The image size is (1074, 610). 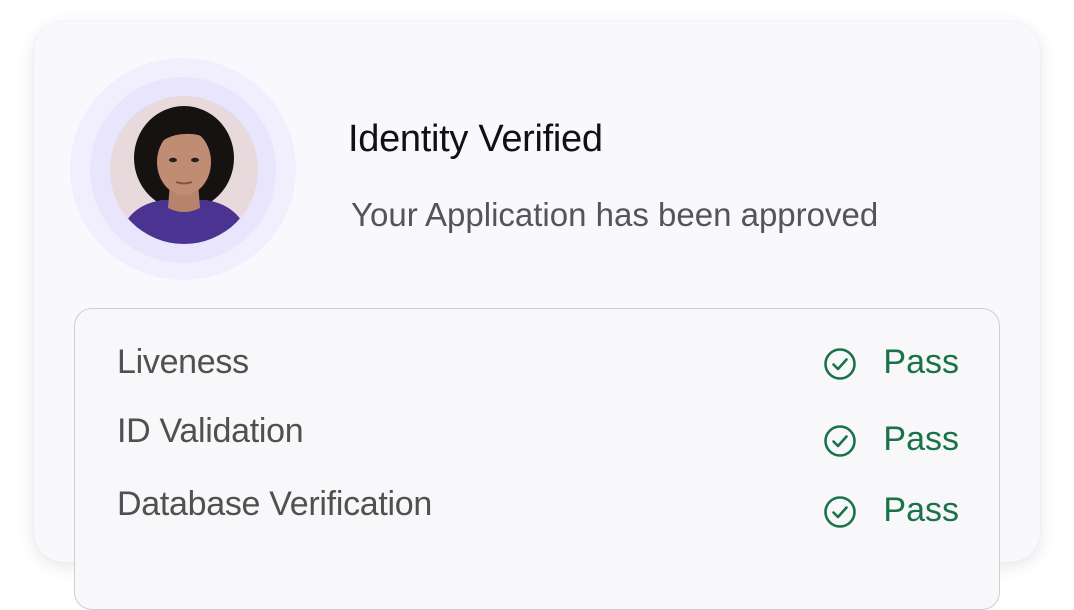 What do you see at coordinates (537, 442) in the screenshot?
I see `check-row-id-validation: ID Validation Pass` at bounding box center [537, 442].